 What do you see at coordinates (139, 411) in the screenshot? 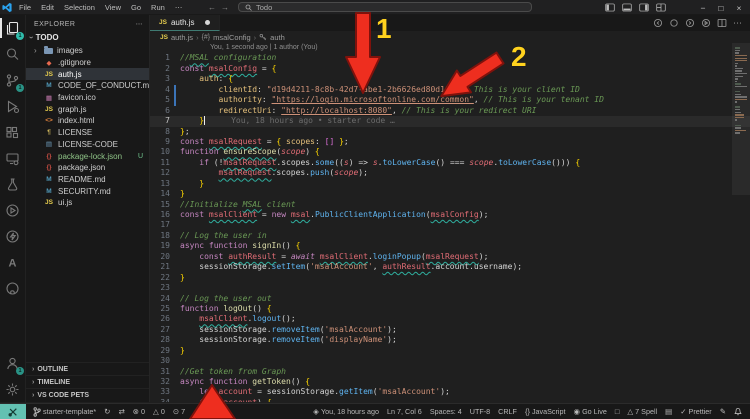
I see `status-0: ⊗ 0` at bounding box center [139, 411].